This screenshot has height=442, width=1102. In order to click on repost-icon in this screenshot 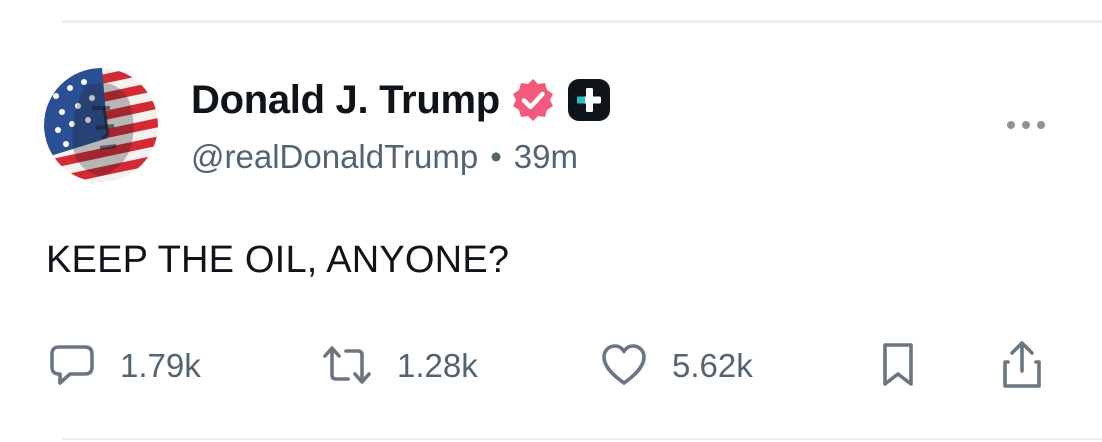, I will do `click(347, 365)`.